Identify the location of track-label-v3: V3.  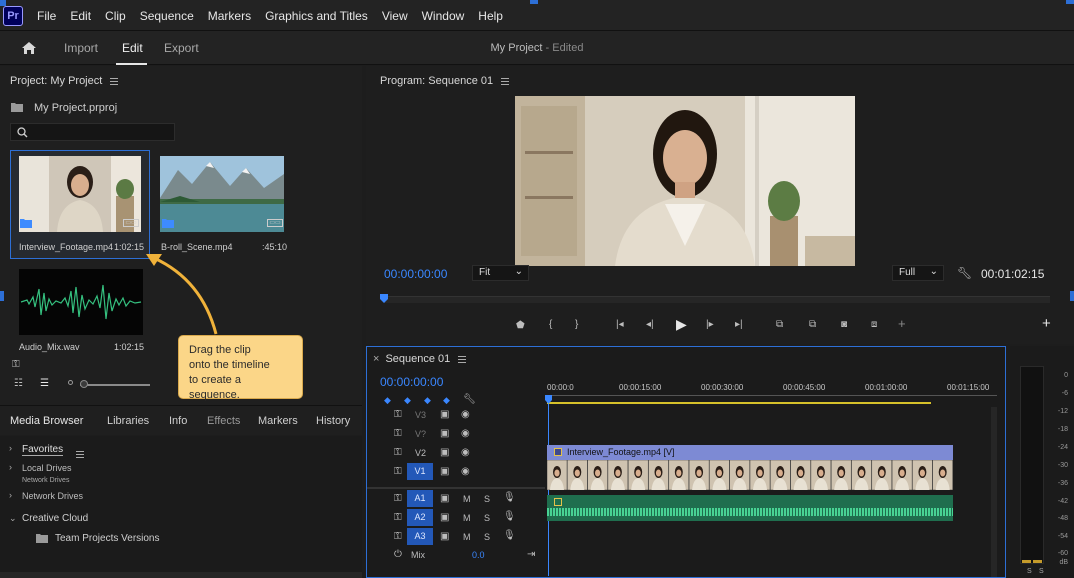
(420, 415).